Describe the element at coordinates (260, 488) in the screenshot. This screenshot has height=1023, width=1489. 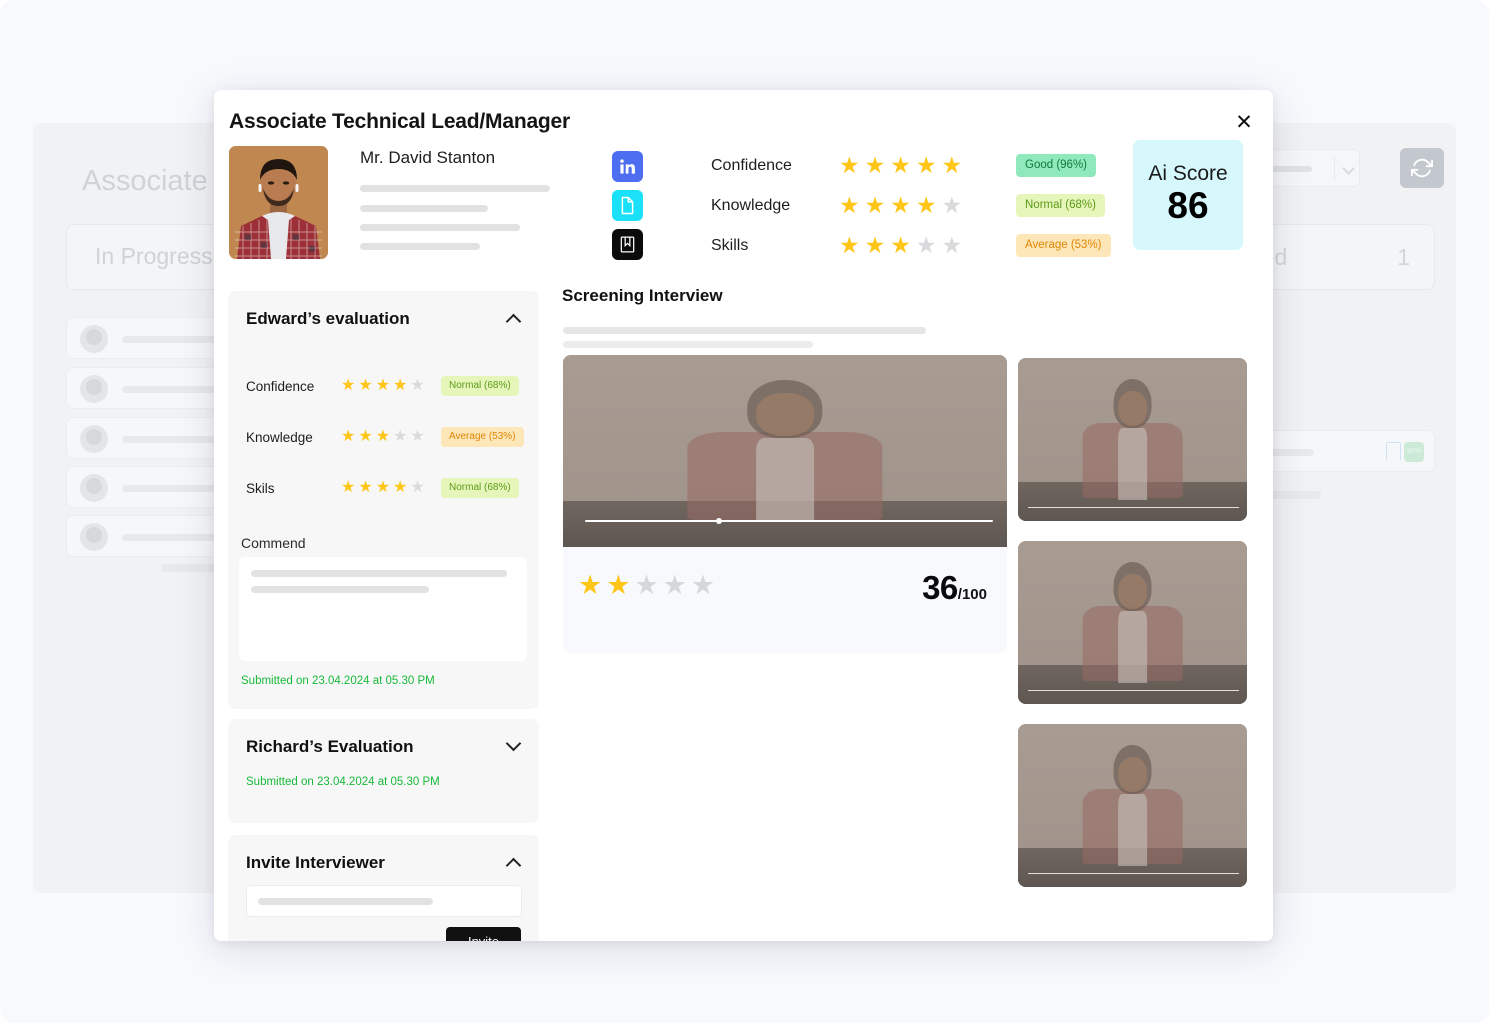
I see `evaluation-label: Skils` at that location.